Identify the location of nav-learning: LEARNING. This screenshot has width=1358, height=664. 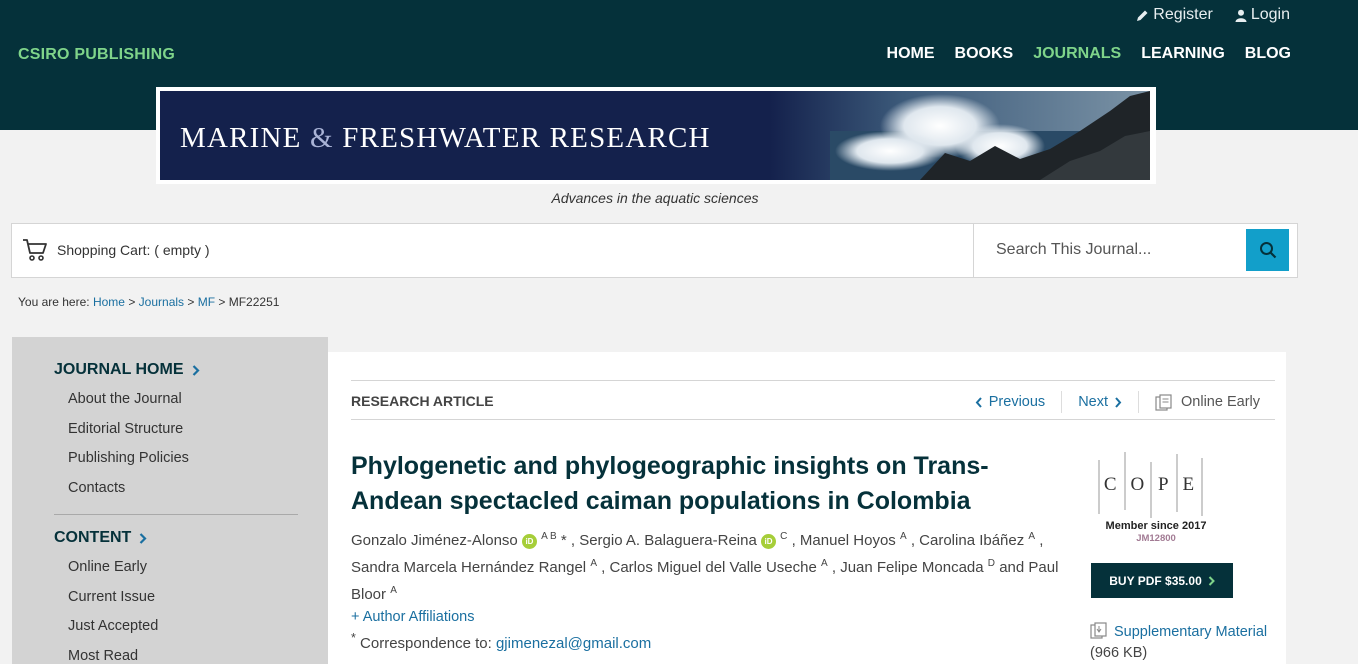
(1183, 54).